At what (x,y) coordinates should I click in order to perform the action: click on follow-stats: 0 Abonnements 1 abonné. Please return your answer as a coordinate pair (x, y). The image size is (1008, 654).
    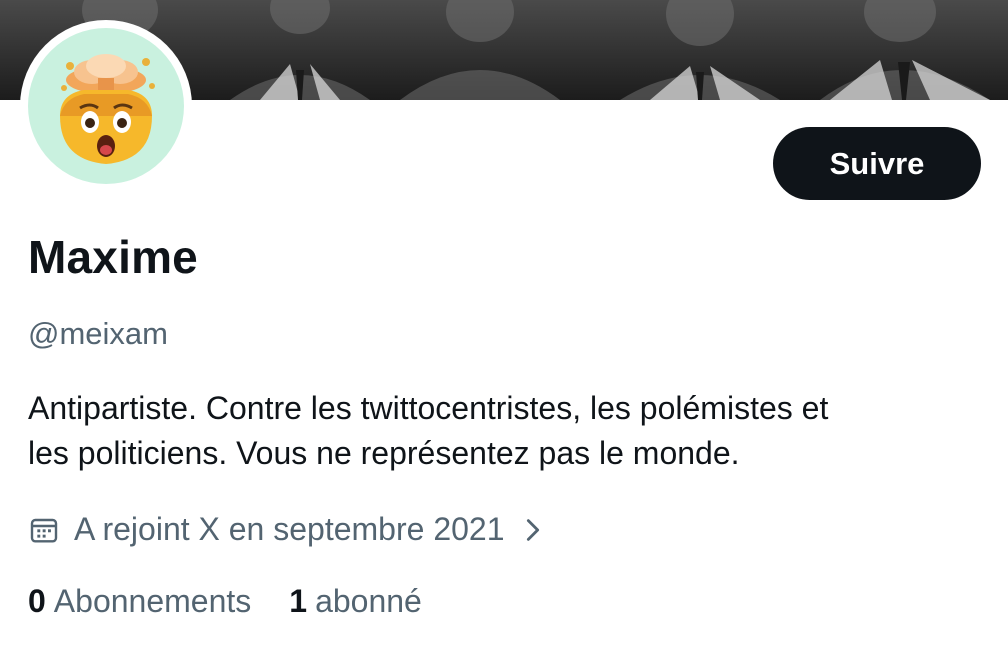
    Looking at the image, I should click on (244, 601).